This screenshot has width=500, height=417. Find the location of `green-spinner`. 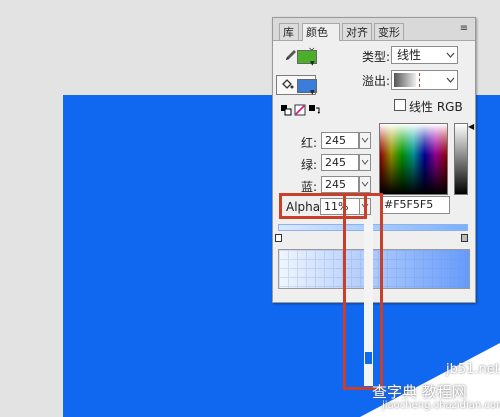

green-spinner is located at coordinates (365, 162).